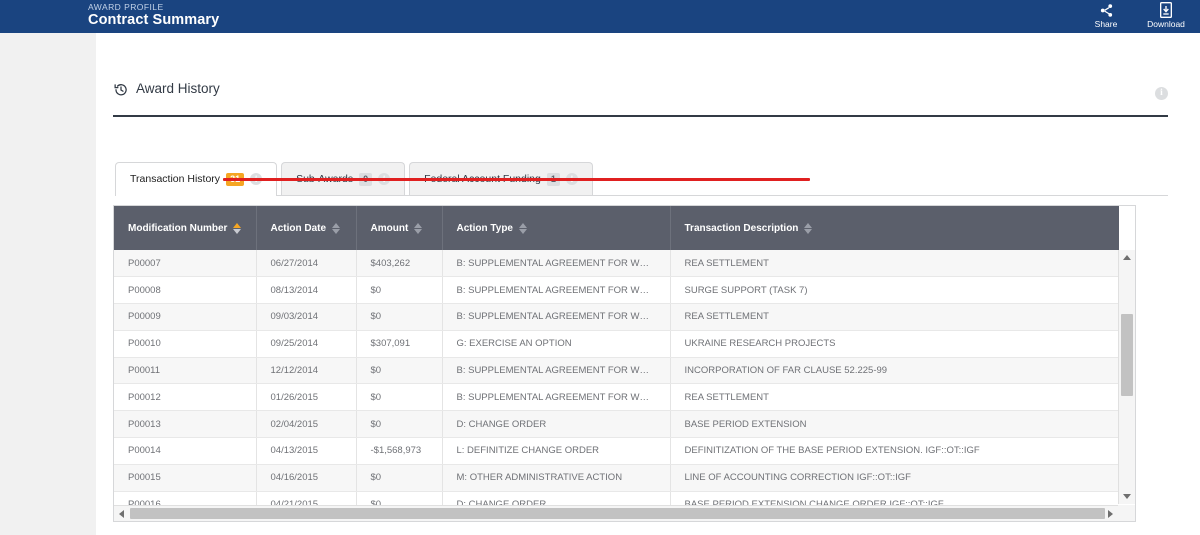 This screenshot has height=535, width=1200. What do you see at coordinates (185, 317) in the screenshot?
I see `cell-modification-number: P00009` at bounding box center [185, 317].